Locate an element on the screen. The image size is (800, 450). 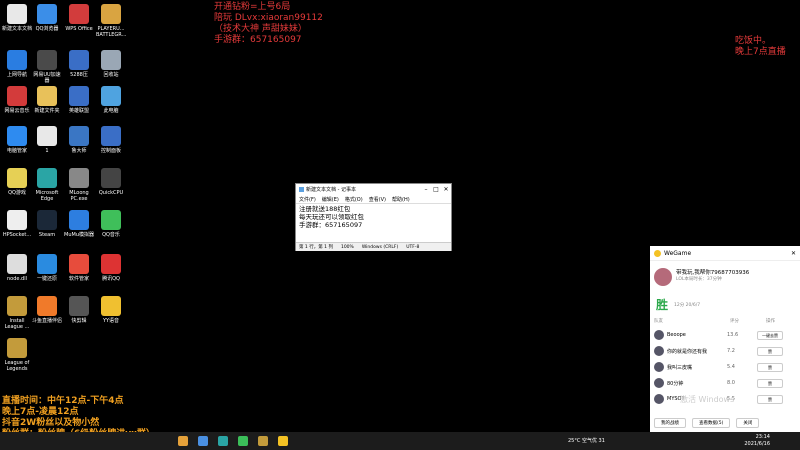
desktop-icon-label: 快剪辑 is located at coordinates (79, 321).